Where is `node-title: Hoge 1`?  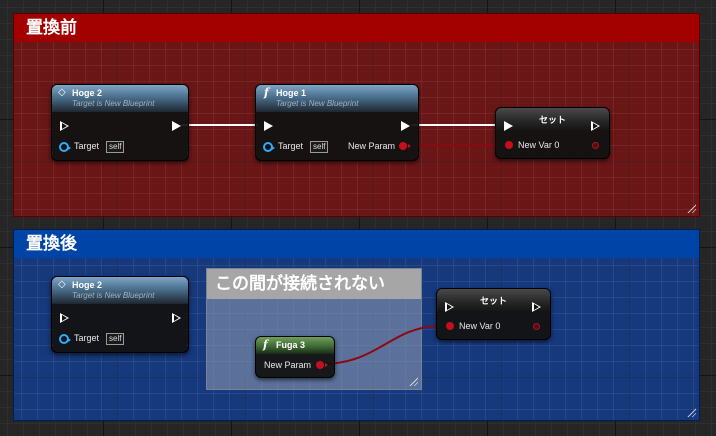 node-title: Hoge 1 is located at coordinates (291, 93).